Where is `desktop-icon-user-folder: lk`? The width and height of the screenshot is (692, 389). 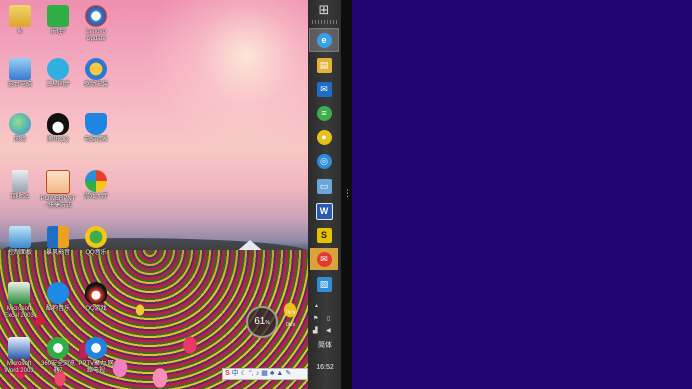 desktop-icon-user-folder: lk is located at coordinates (20, 20).